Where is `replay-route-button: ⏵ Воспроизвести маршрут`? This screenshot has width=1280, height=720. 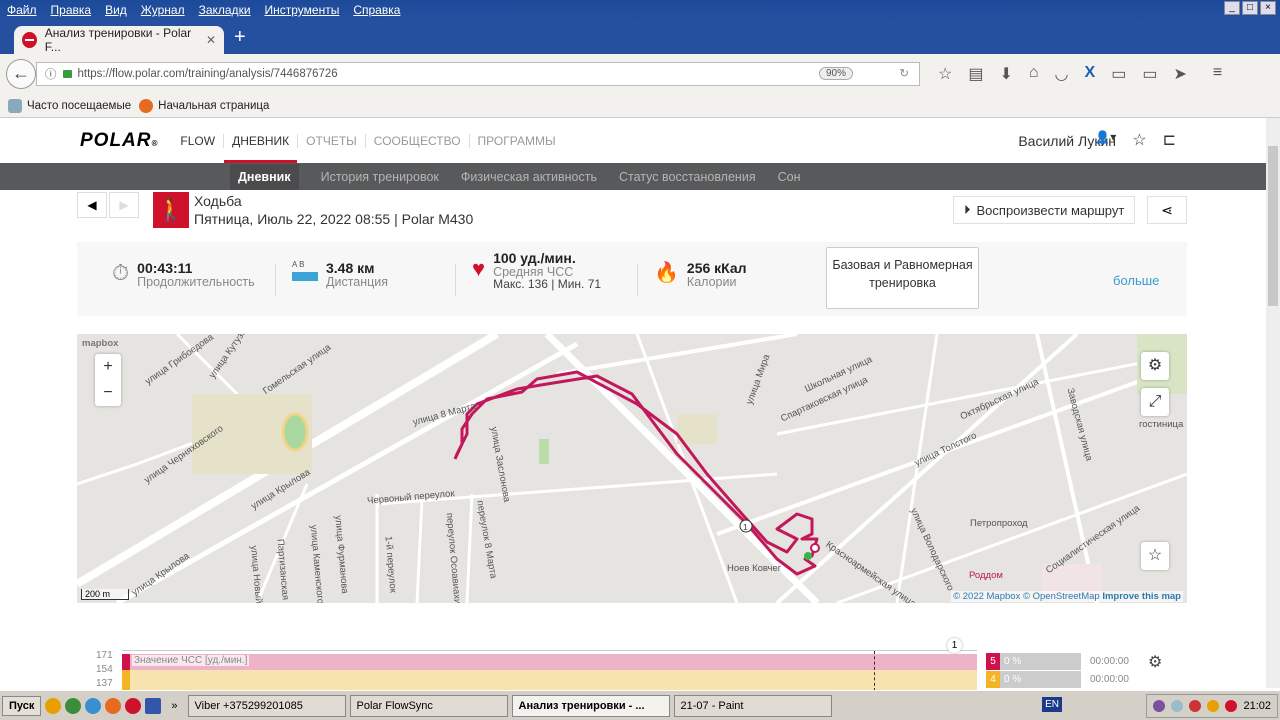 replay-route-button: ⏵ Воспроизвести маршрут is located at coordinates (1044, 210).